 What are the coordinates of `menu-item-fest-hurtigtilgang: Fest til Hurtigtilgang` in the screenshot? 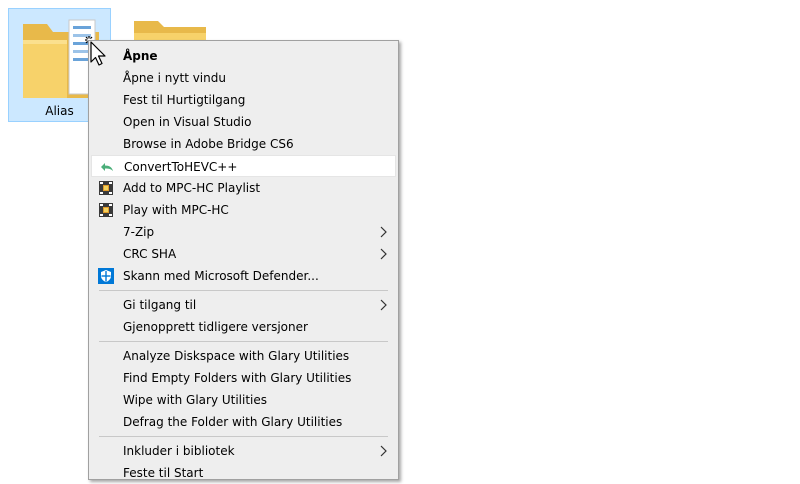 It's located at (243, 100).